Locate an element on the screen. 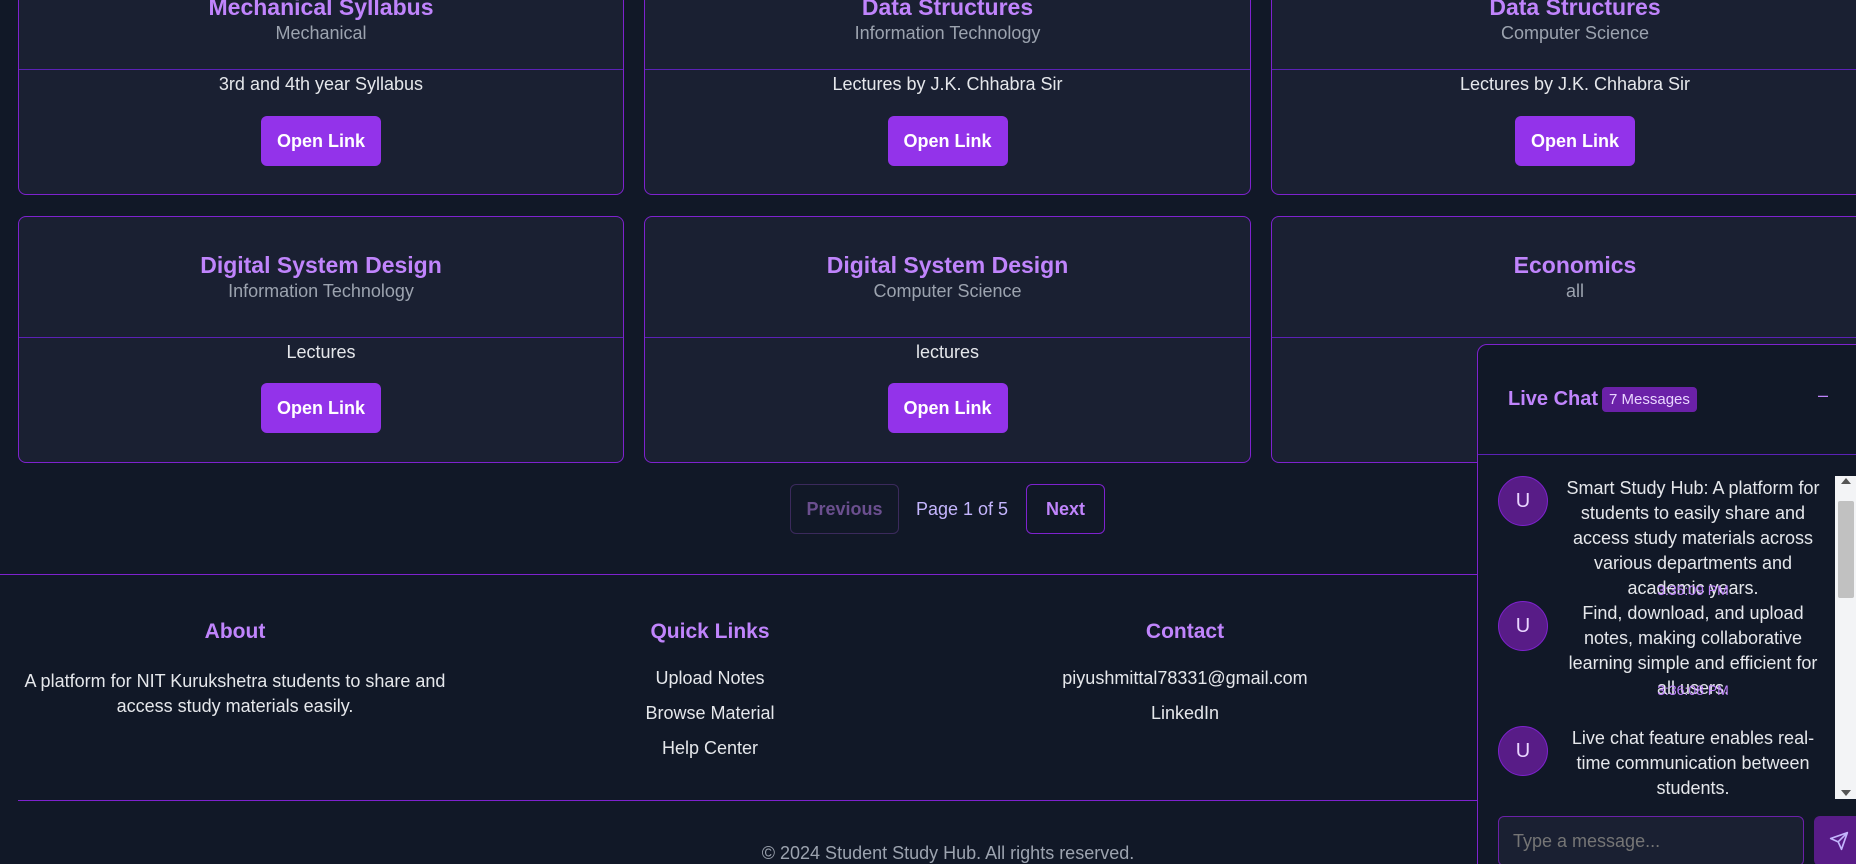 This screenshot has height=864, width=1856. minimize-chat-button: – is located at coordinates (1823, 395).